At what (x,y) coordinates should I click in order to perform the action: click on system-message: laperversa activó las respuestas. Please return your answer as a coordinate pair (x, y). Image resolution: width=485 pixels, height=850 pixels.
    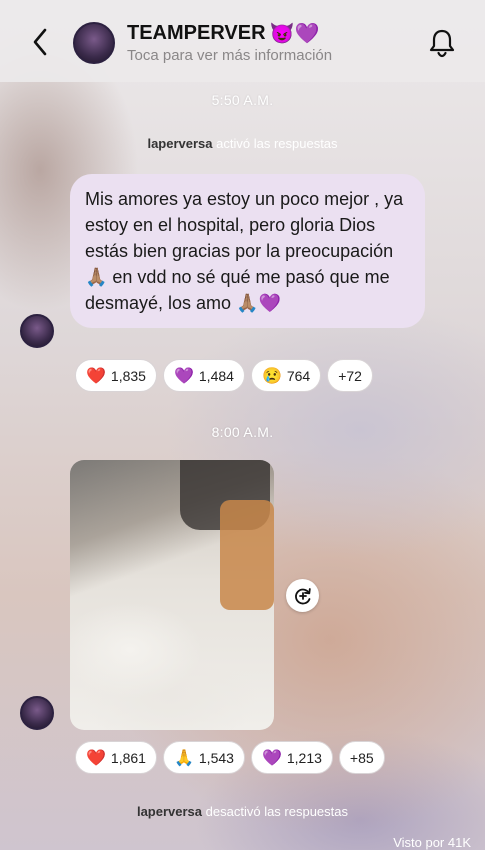
    Looking at the image, I should click on (242, 143).